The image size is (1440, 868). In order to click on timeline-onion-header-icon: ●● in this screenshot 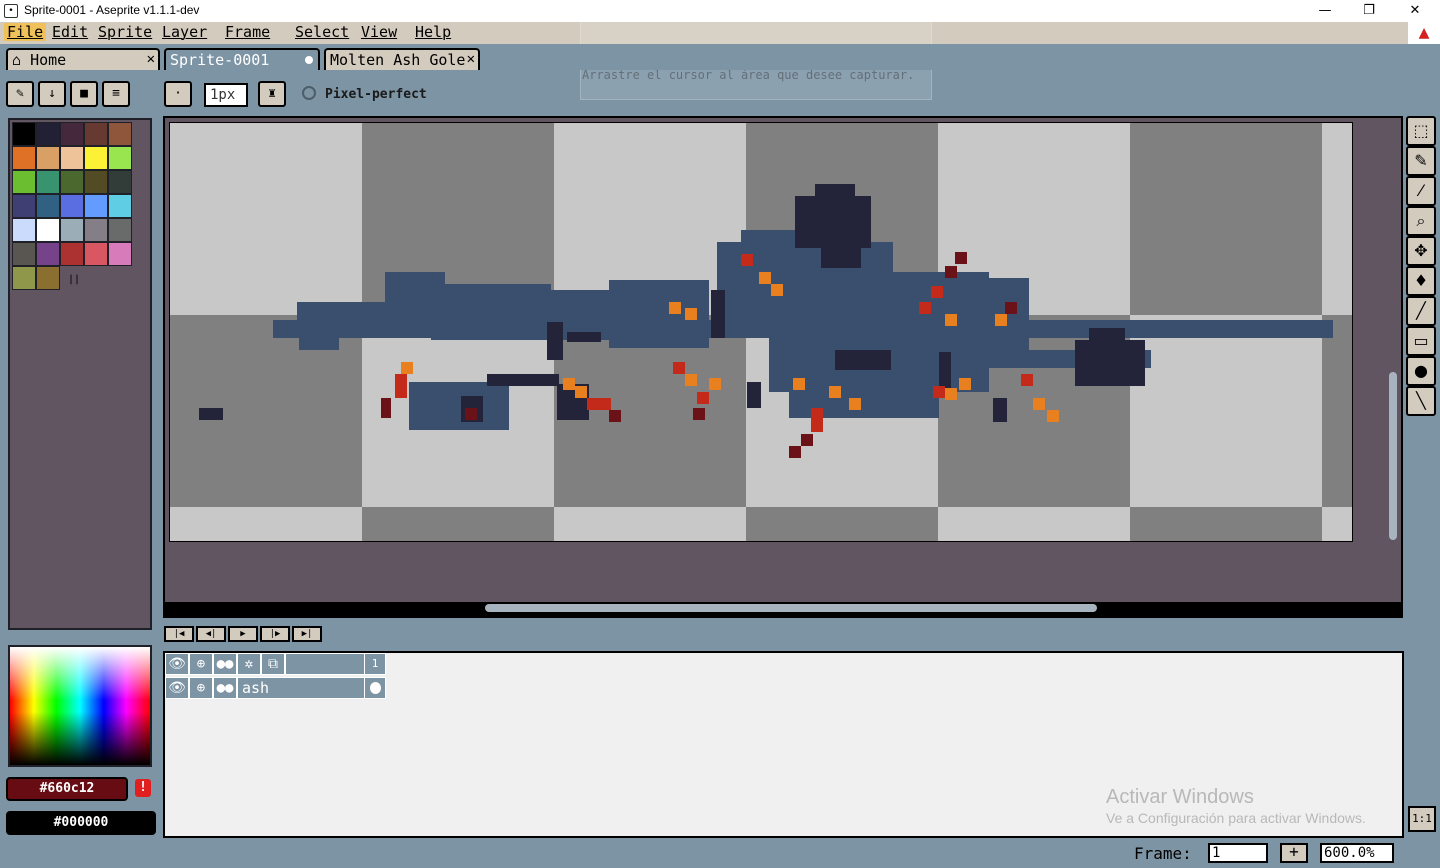, I will do `click(225, 664)`.